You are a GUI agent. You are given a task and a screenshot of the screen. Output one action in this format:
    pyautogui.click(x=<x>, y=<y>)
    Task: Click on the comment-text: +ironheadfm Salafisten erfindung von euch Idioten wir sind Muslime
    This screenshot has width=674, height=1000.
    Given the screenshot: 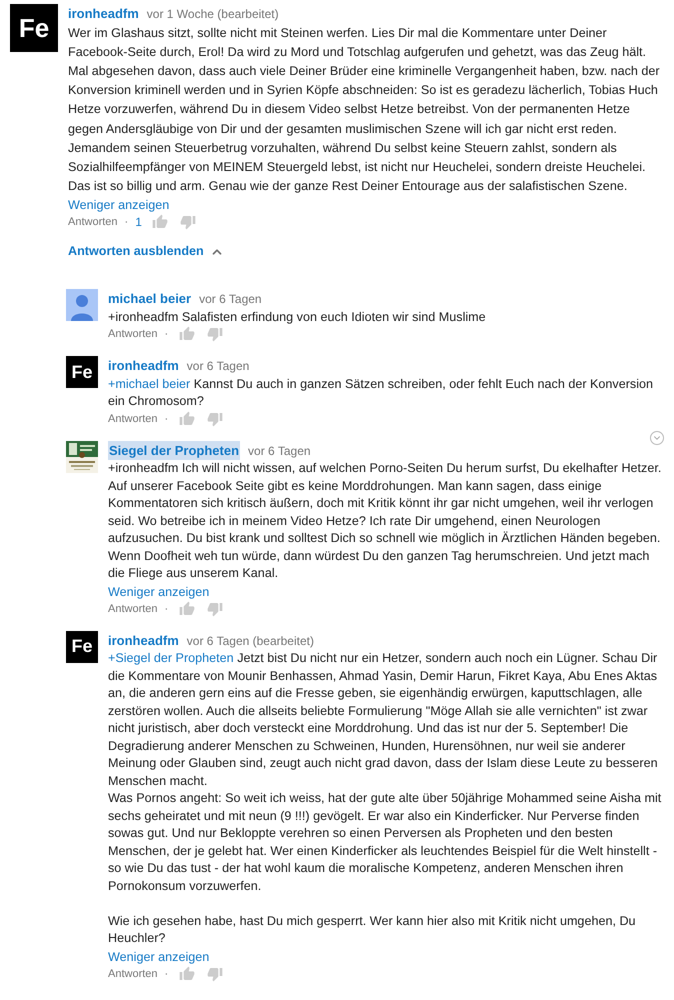 What is the action you would take?
    pyautogui.click(x=297, y=317)
    